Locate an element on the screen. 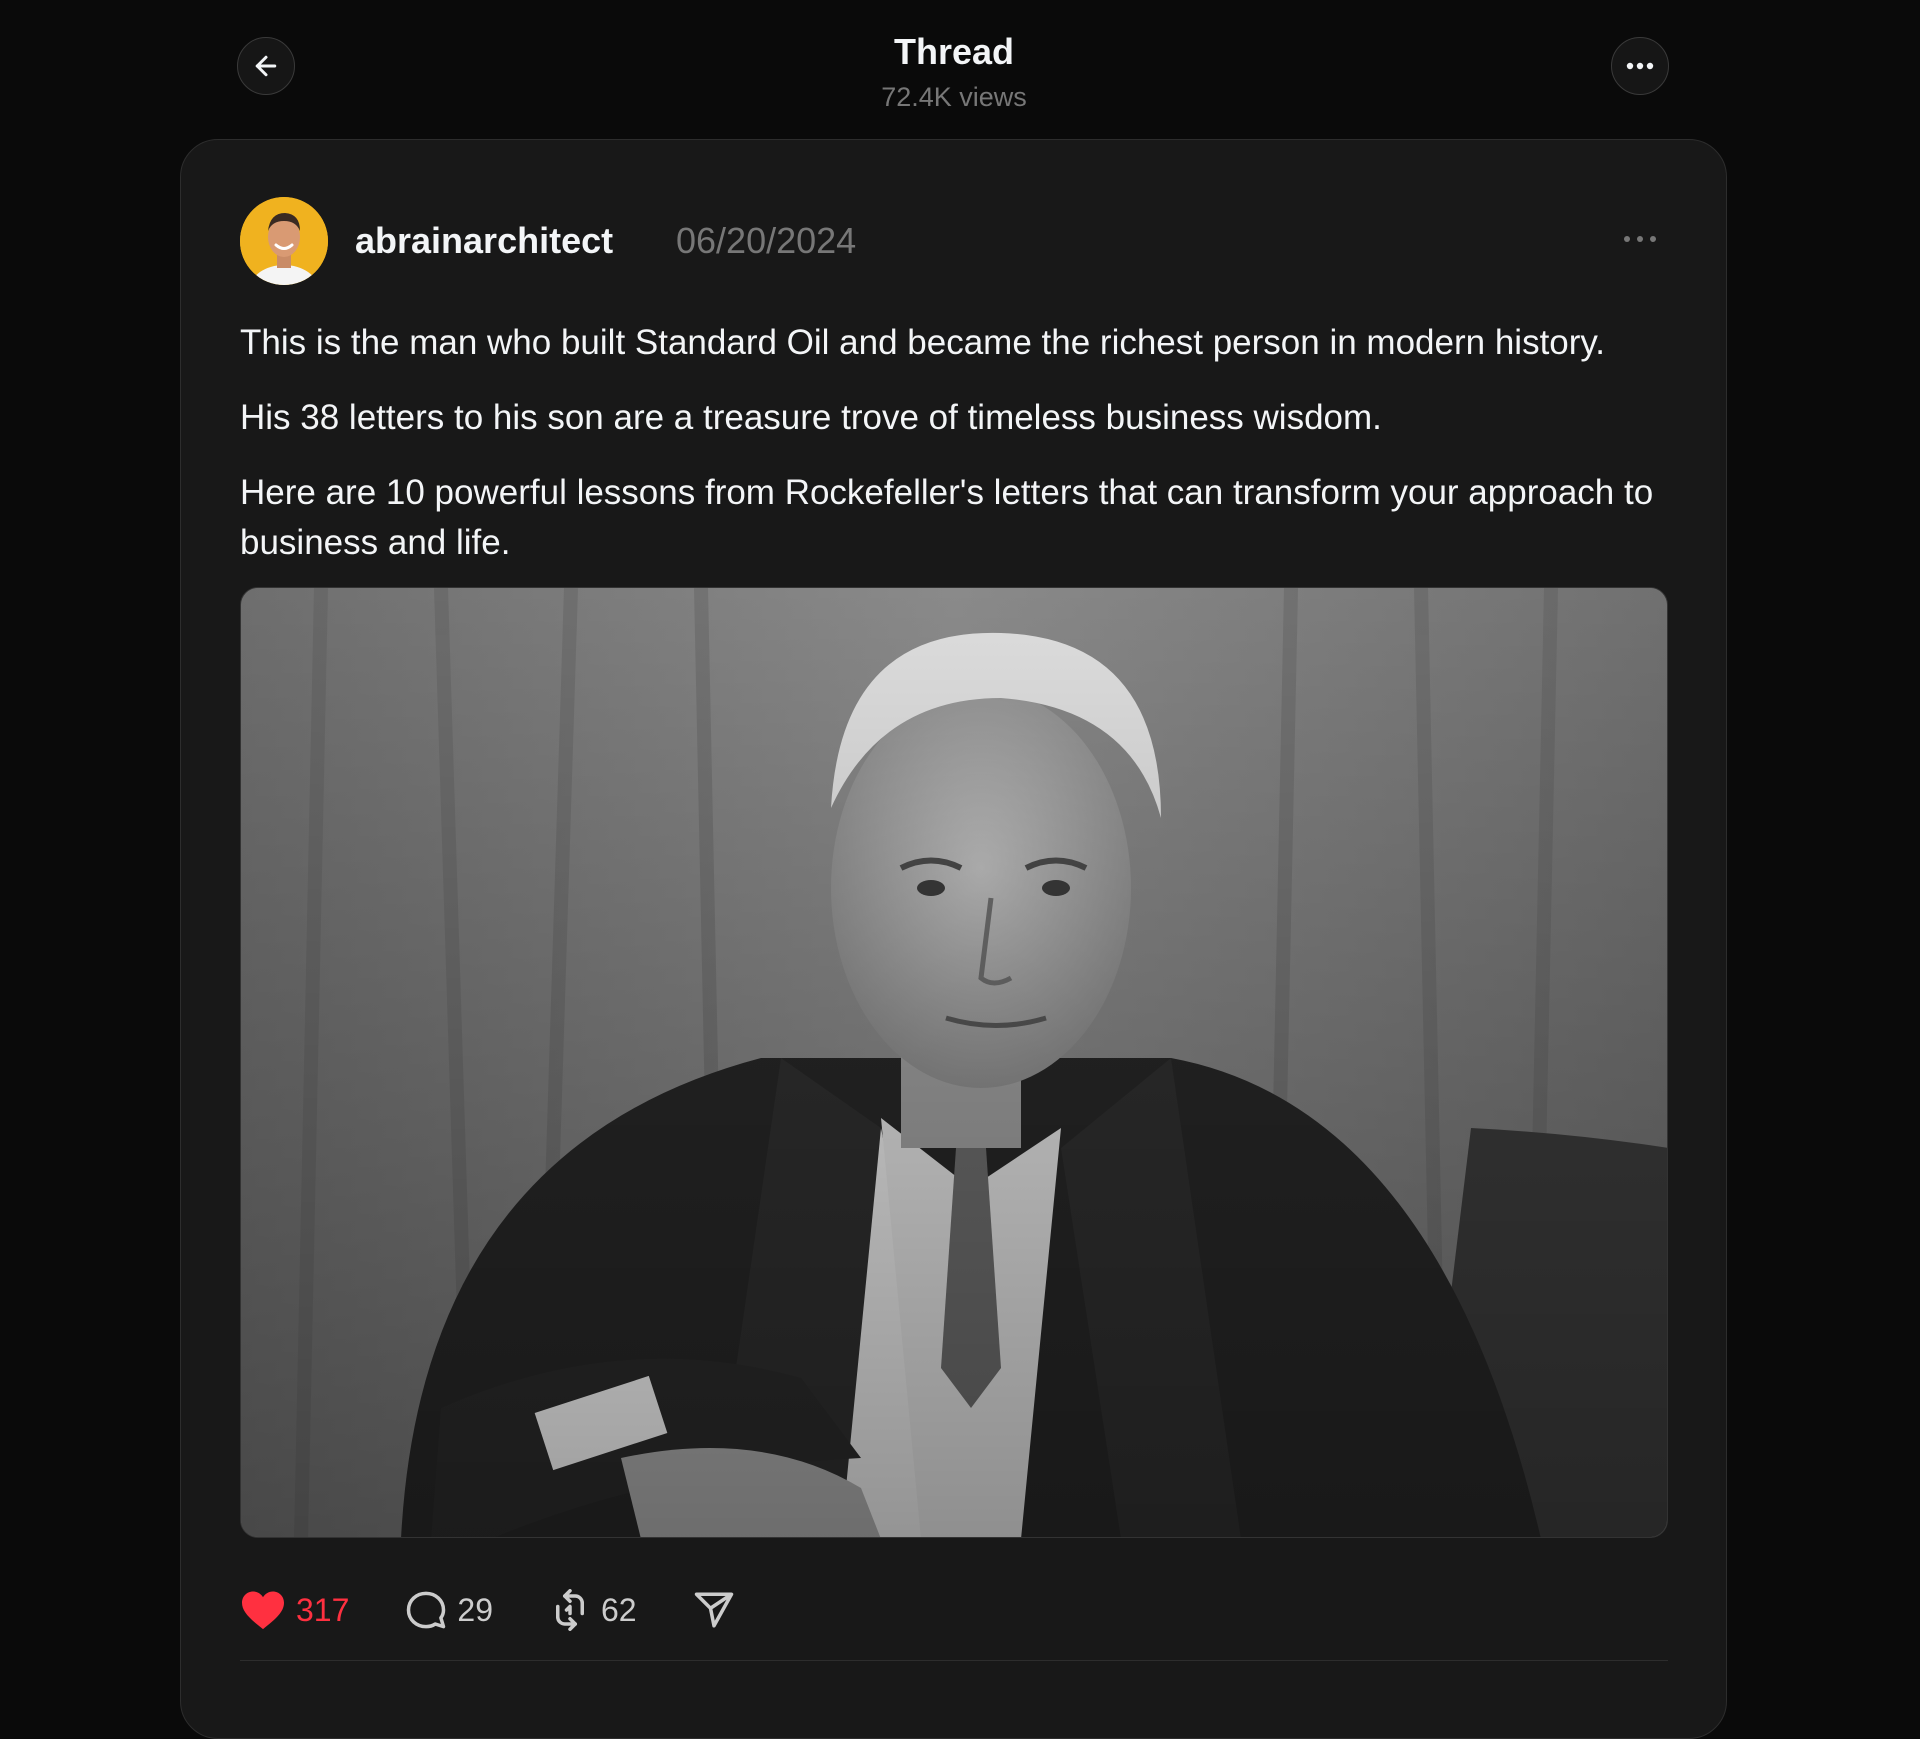 The image size is (1920, 1739). back-button is located at coordinates (266, 66).